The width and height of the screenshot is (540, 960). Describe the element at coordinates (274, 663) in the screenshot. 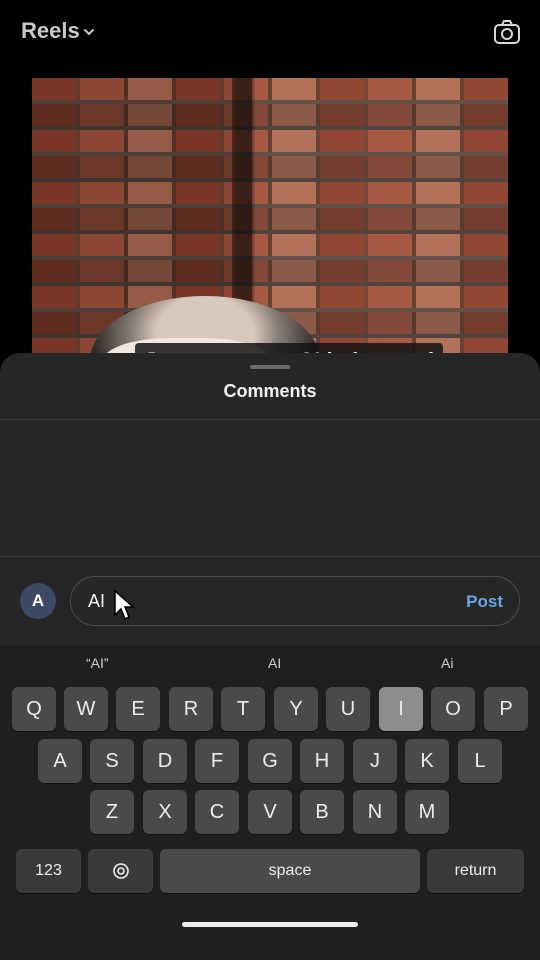

I see `suggestion-2: AI` at that location.